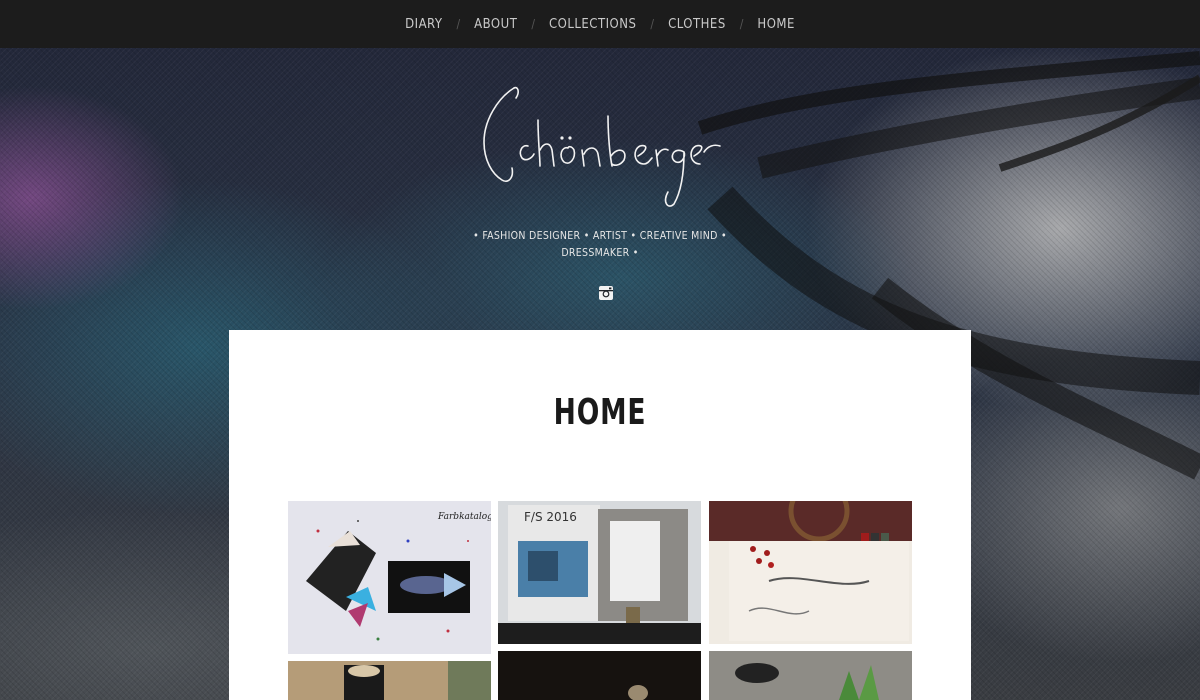  Describe the element at coordinates (600, 253) in the screenshot. I see `tagline-line-2: DRESSMAKER •` at that location.